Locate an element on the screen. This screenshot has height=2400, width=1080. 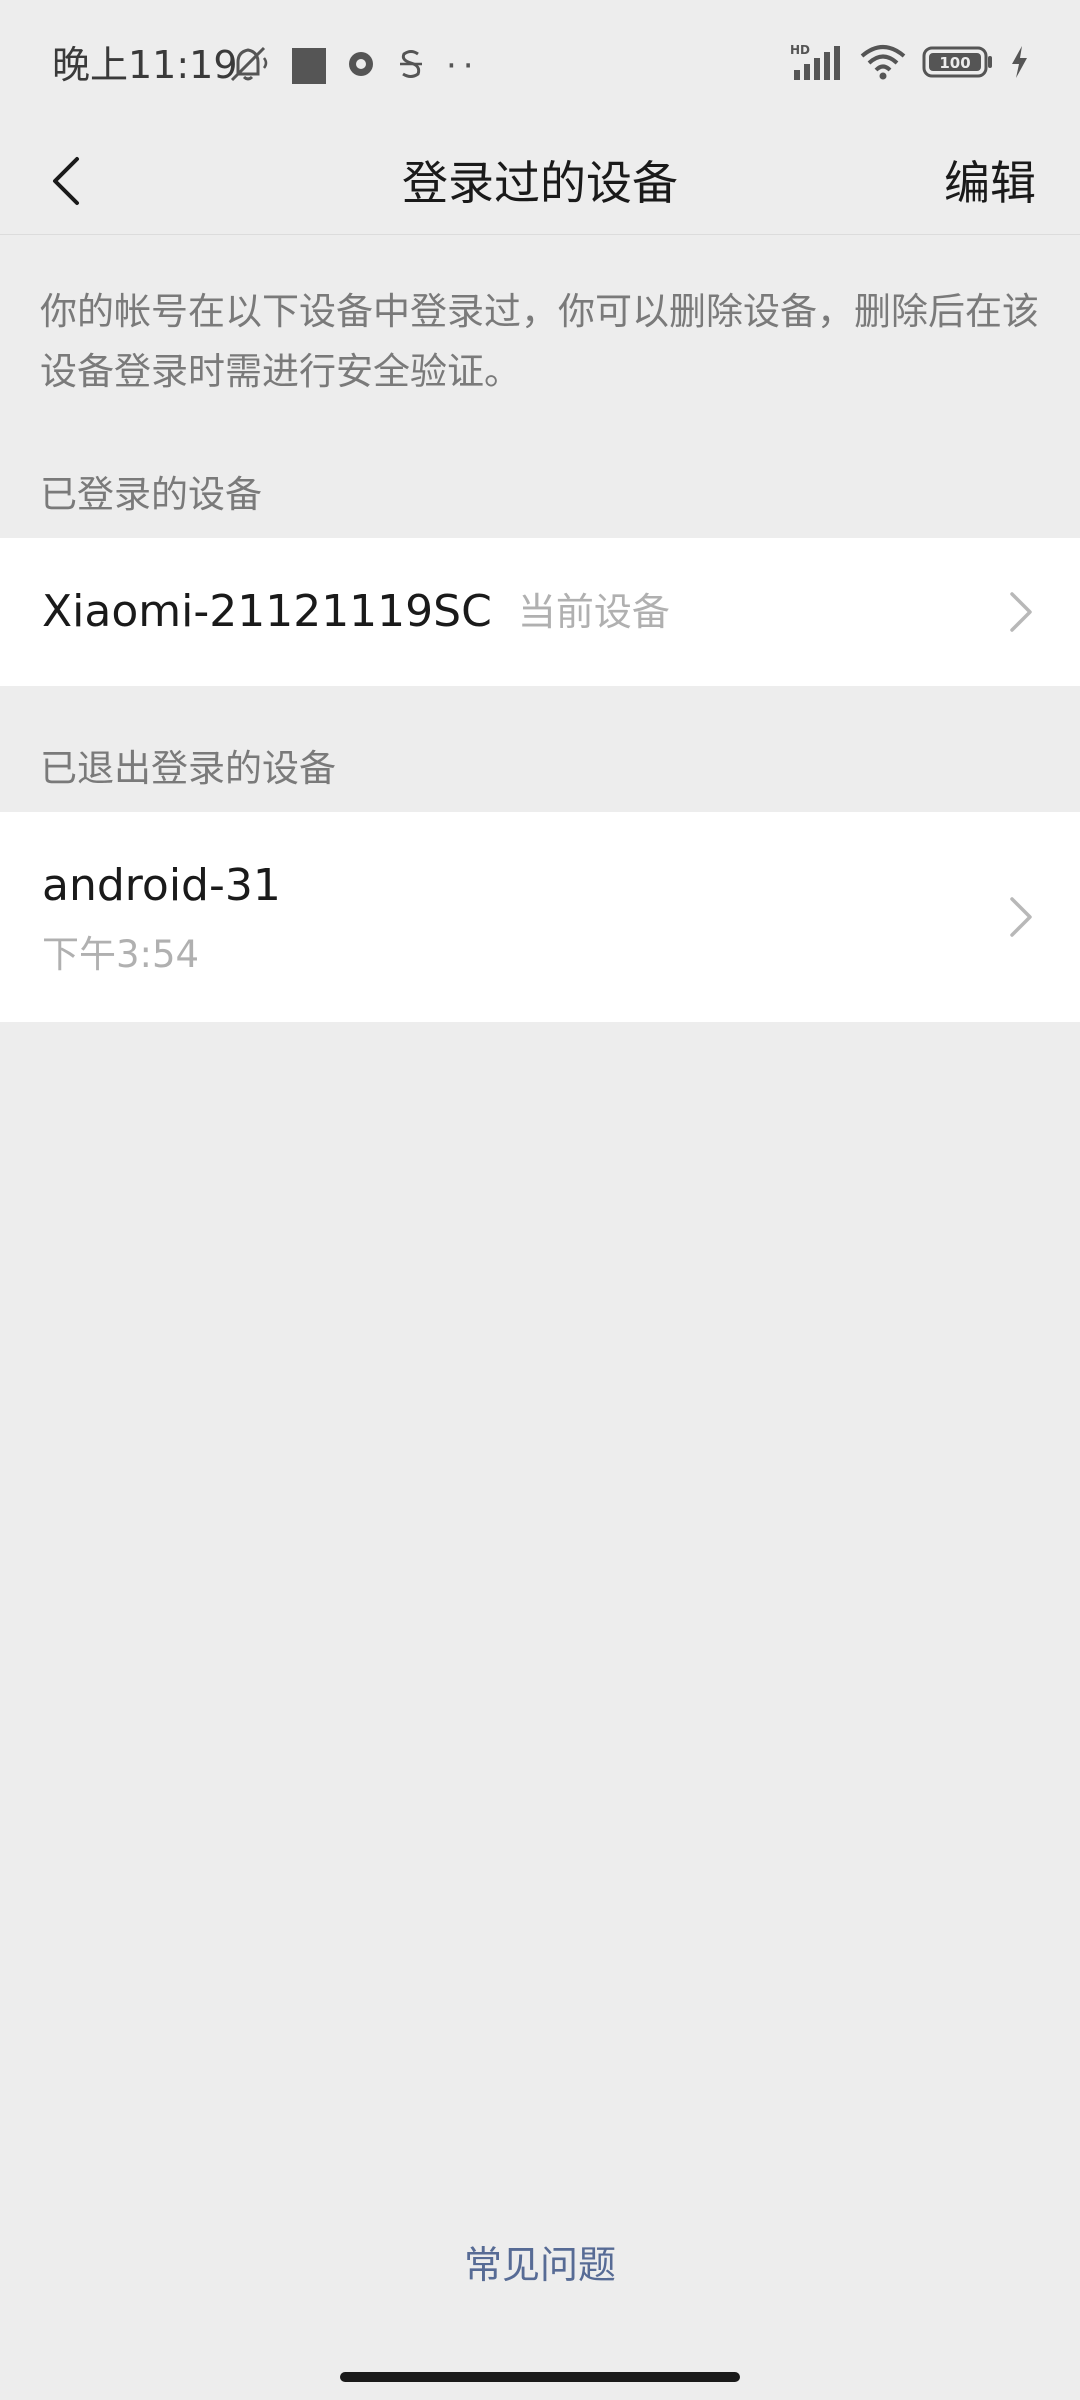
device-row-current: Xiaomi-21121119SC 当前设备 is located at coordinates (540, 612).